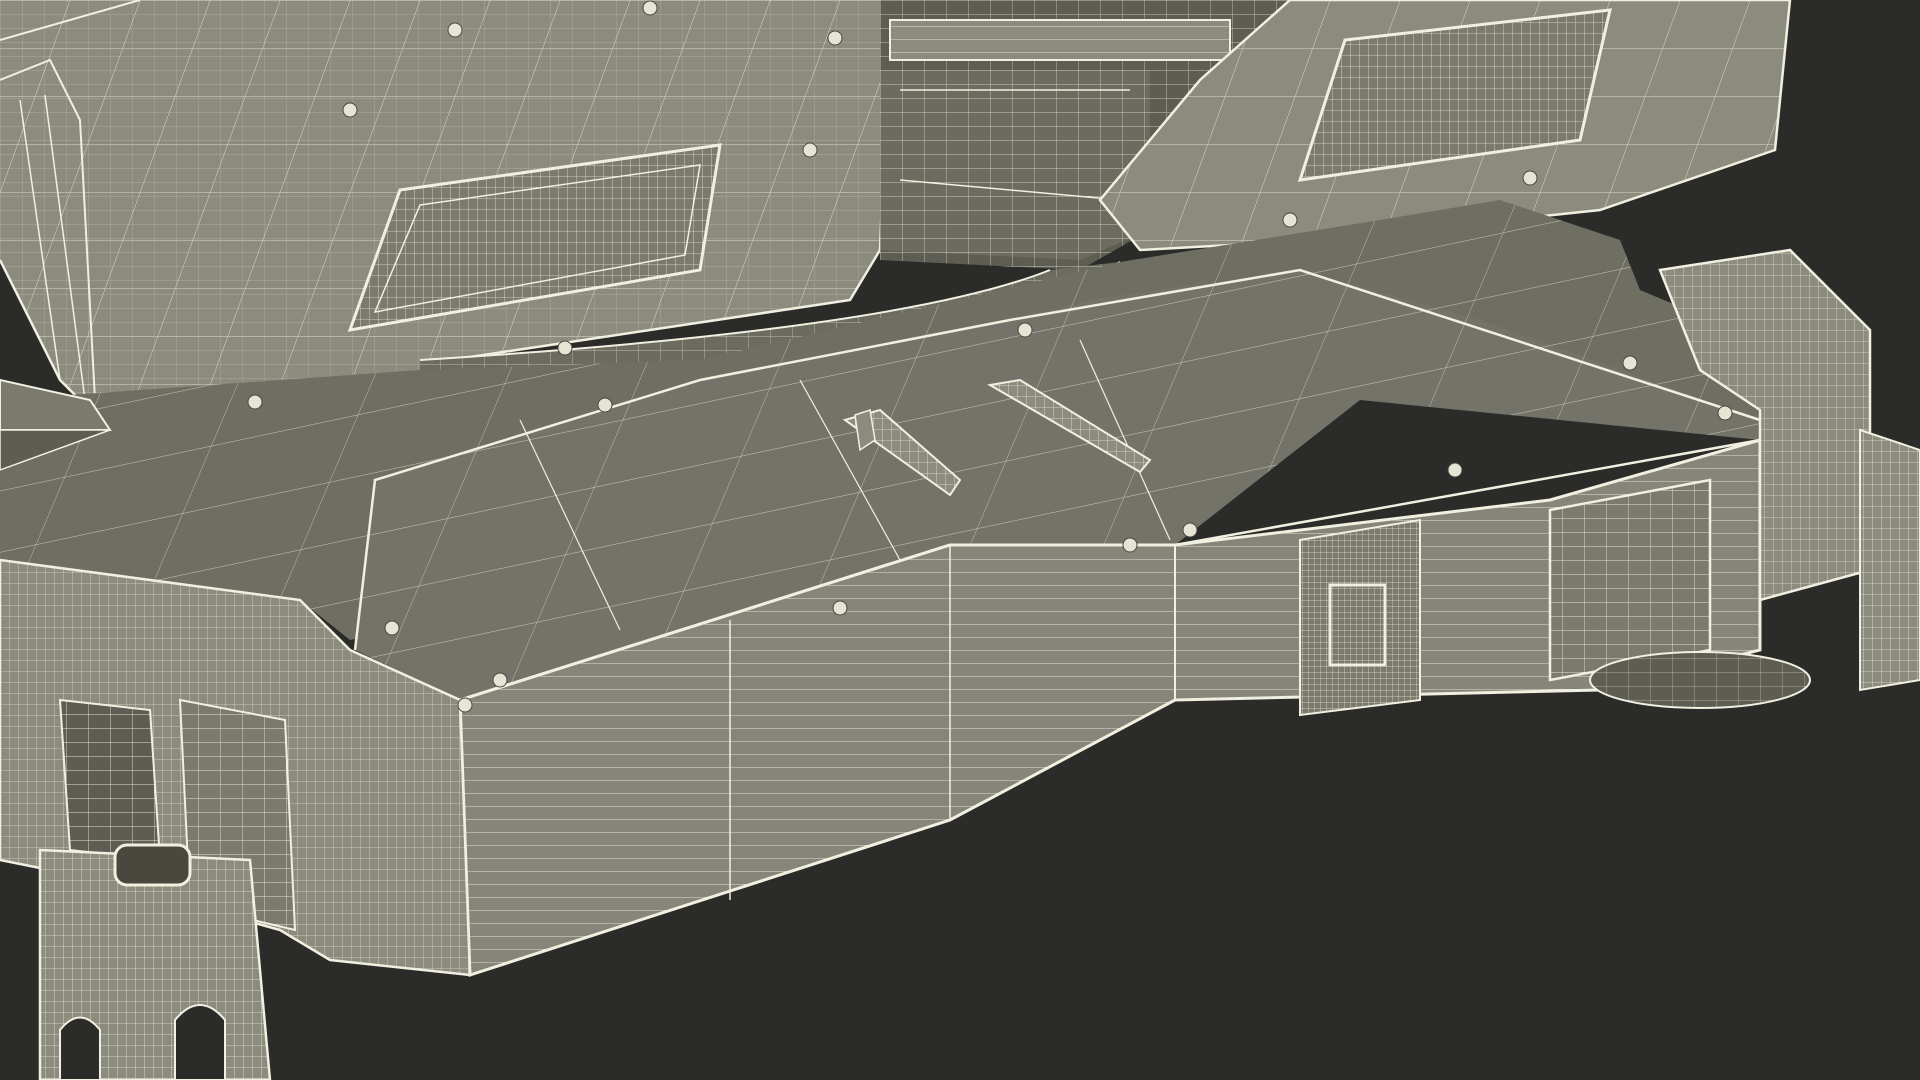 Image resolution: width=1920 pixels, height=1080 pixels. What do you see at coordinates (1630, 580) in the screenshot?
I see `side-door-panel` at bounding box center [1630, 580].